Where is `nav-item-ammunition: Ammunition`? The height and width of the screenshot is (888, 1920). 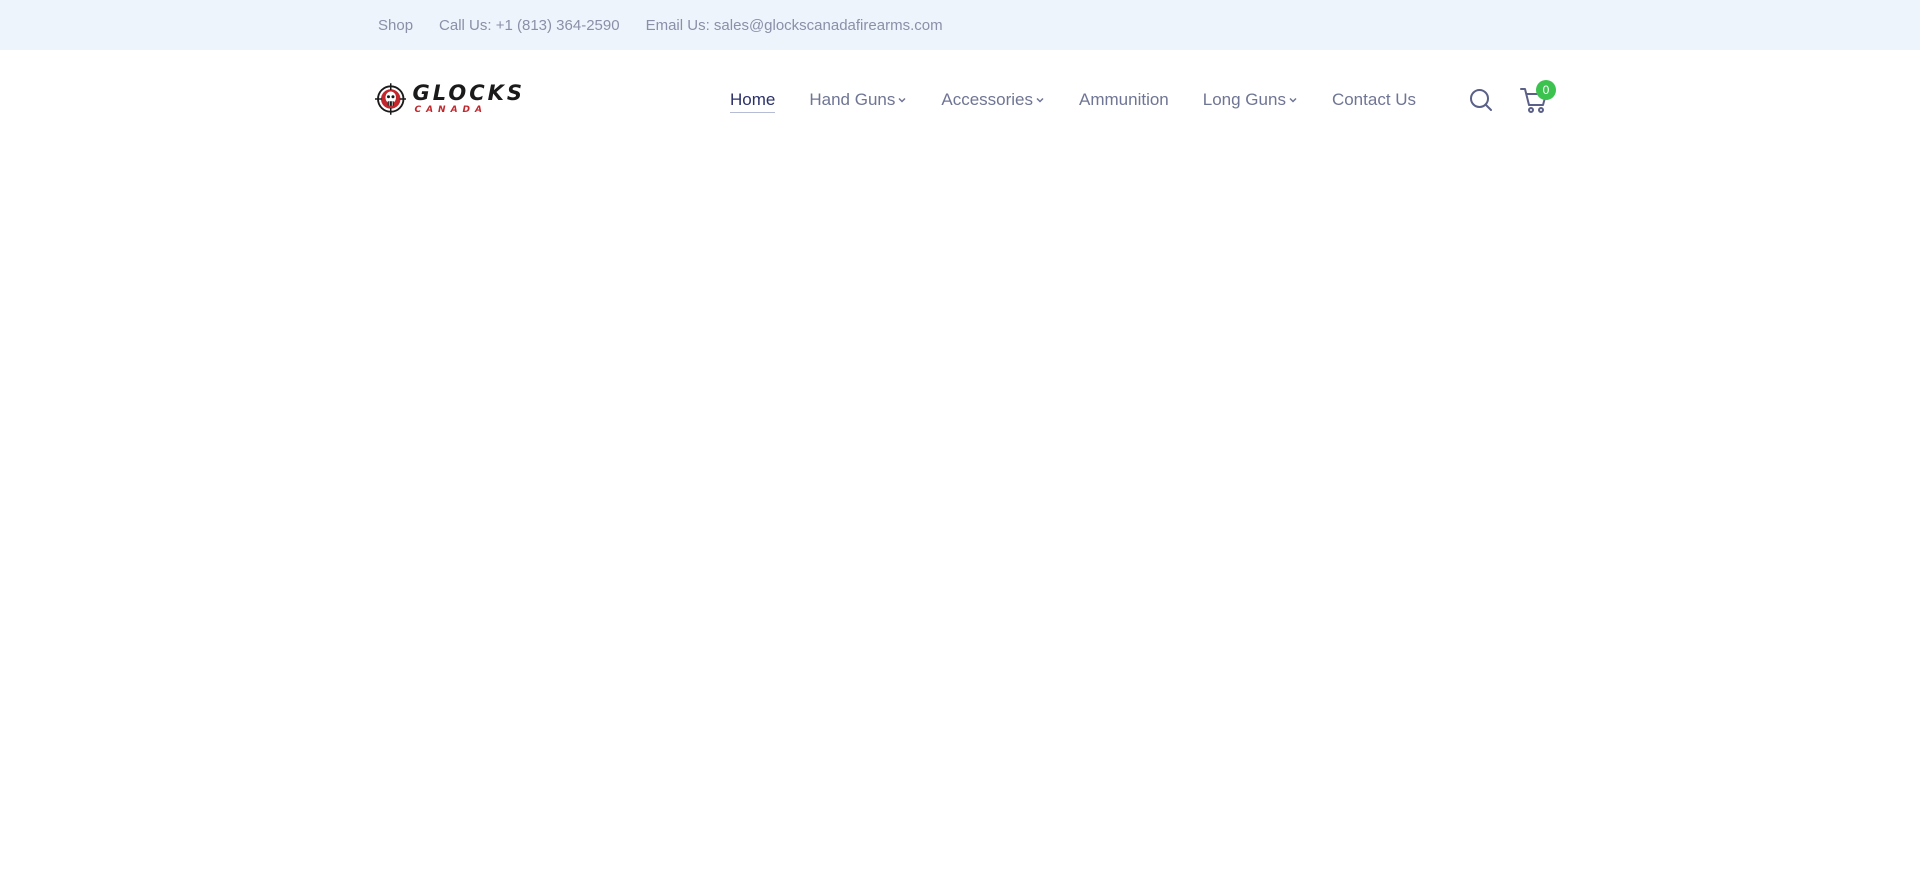
nav-item-ammunition: Ammunition is located at coordinates (1124, 100).